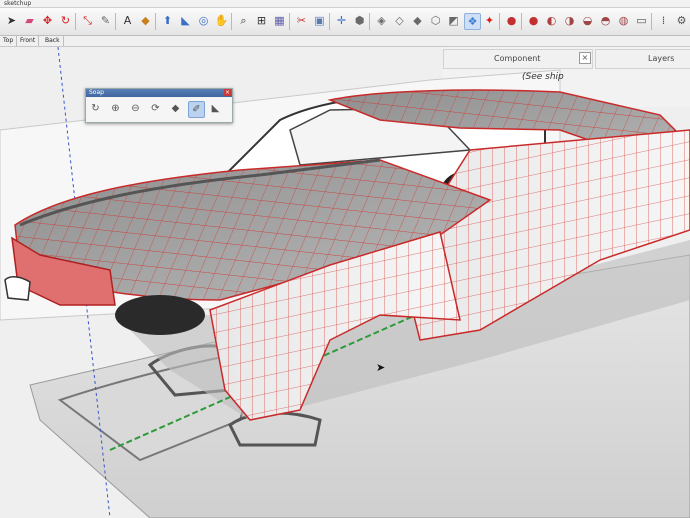 Image resolution: width=690 pixels, height=518 pixels. Describe the element at coordinates (661, 58) in the screenshot. I see `layers-tray-label: Layers` at that location.